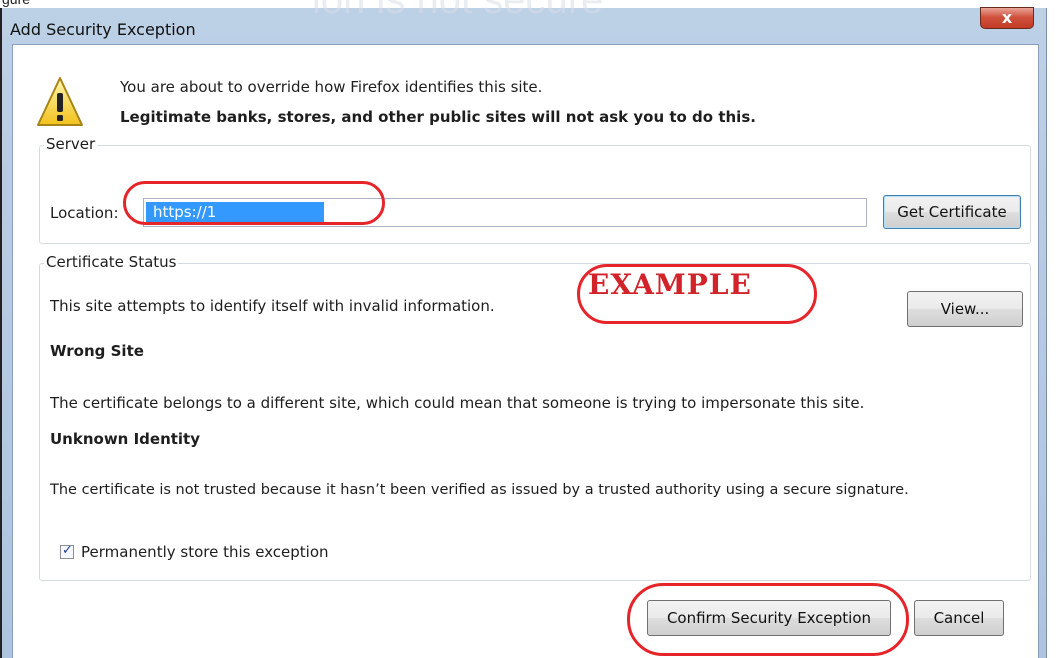  What do you see at coordinates (16, 3) in the screenshot?
I see `background-caption: gure` at bounding box center [16, 3].